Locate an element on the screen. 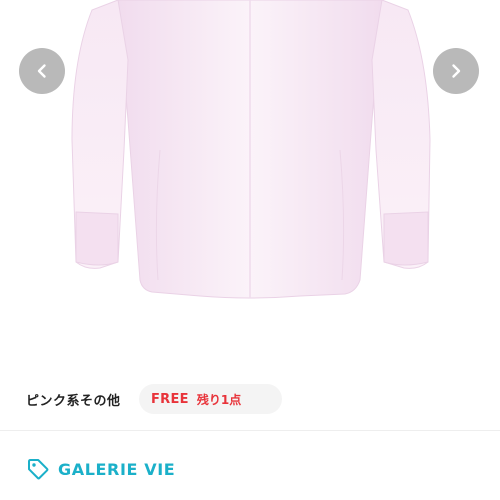  color-label: ピンク系その他 is located at coordinates (73, 401).